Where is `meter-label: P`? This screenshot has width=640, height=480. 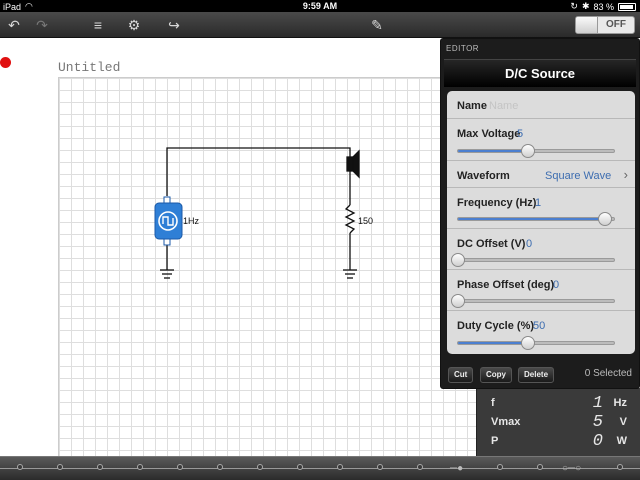
meter-label: P is located at coordinates (495, 441).